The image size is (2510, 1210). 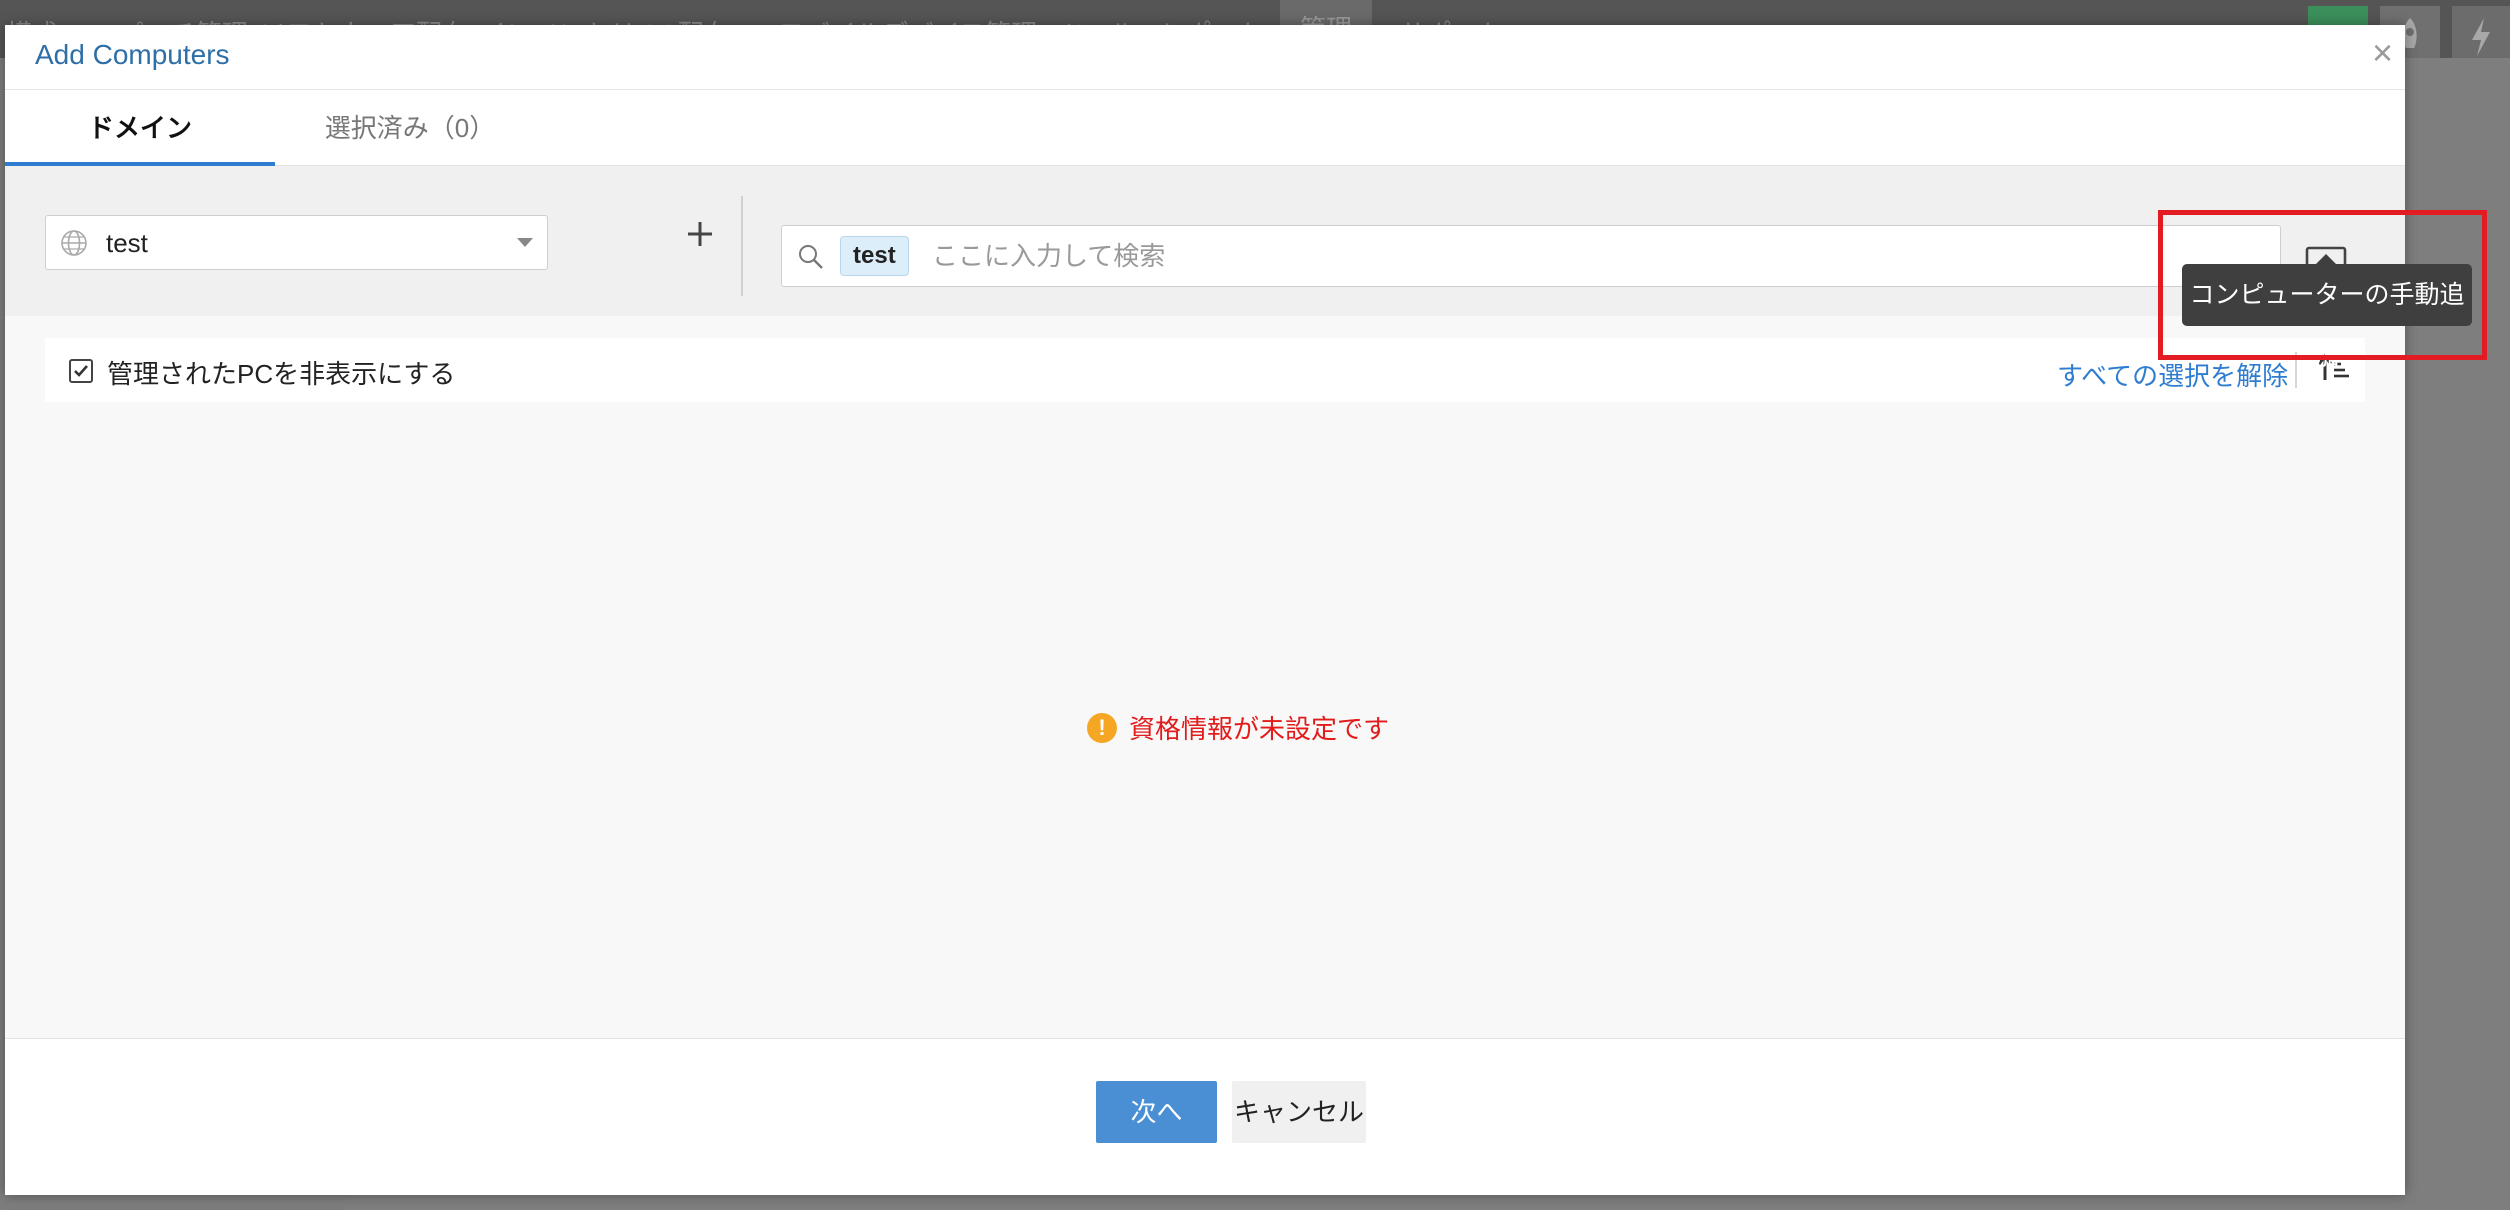 What do you see at coordinates (2326, 259) in the screenshot?
I see `tooltip-arrow` at bounding box center [2326, 259].